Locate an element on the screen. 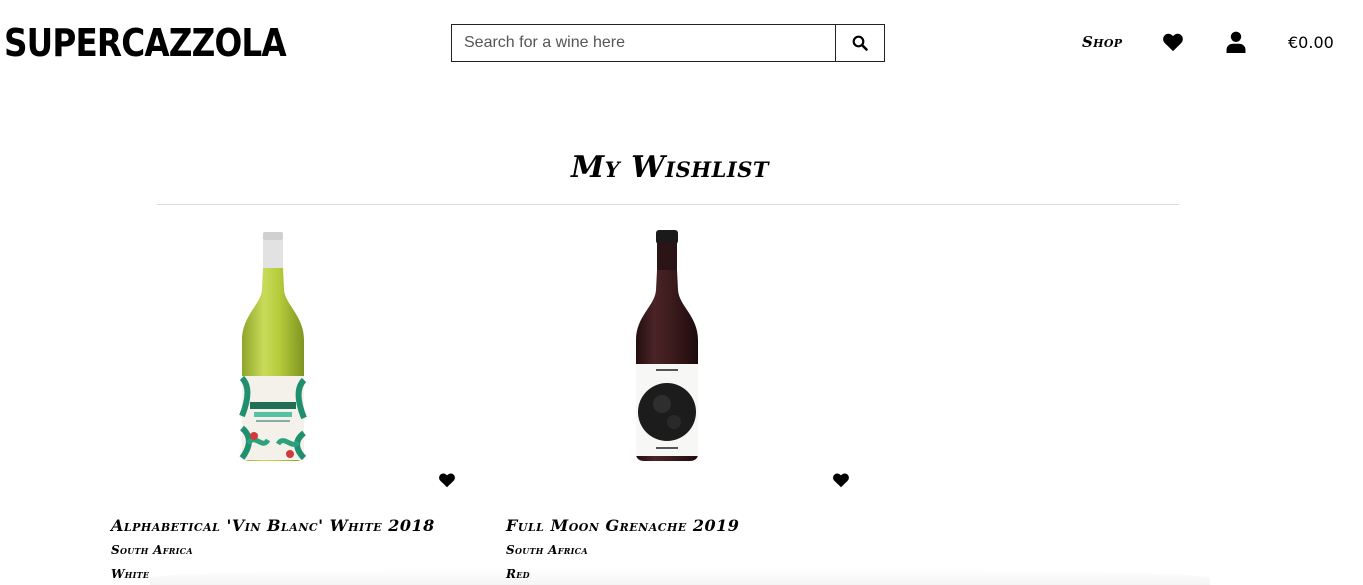 The width and height of the screenshot is (1363, 585). nav-shop-link: Shop is located at coordinates (1102, 42).